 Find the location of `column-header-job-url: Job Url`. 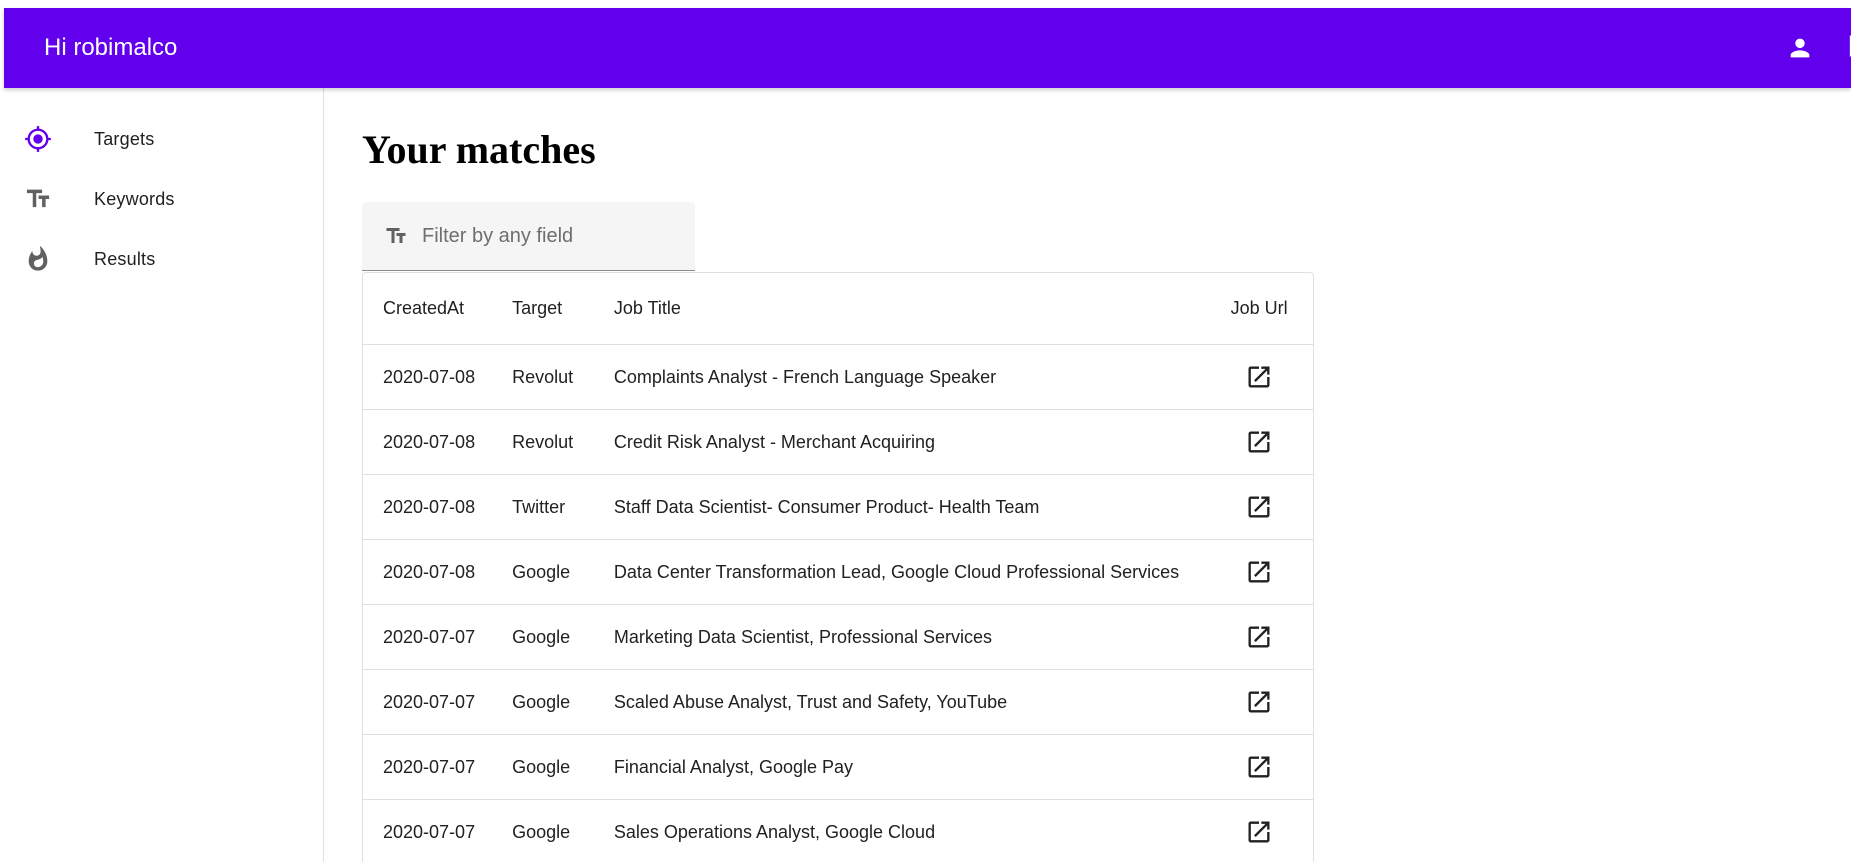

column-header-job-url: Job Url is located at coordinates (1259, 309).